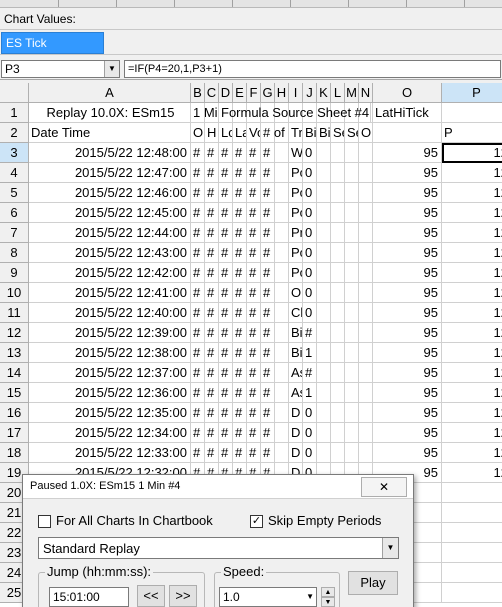 The width and height of the screenshot is (502, 607). I want to click on cell-m2: Se, so click(352, 133).